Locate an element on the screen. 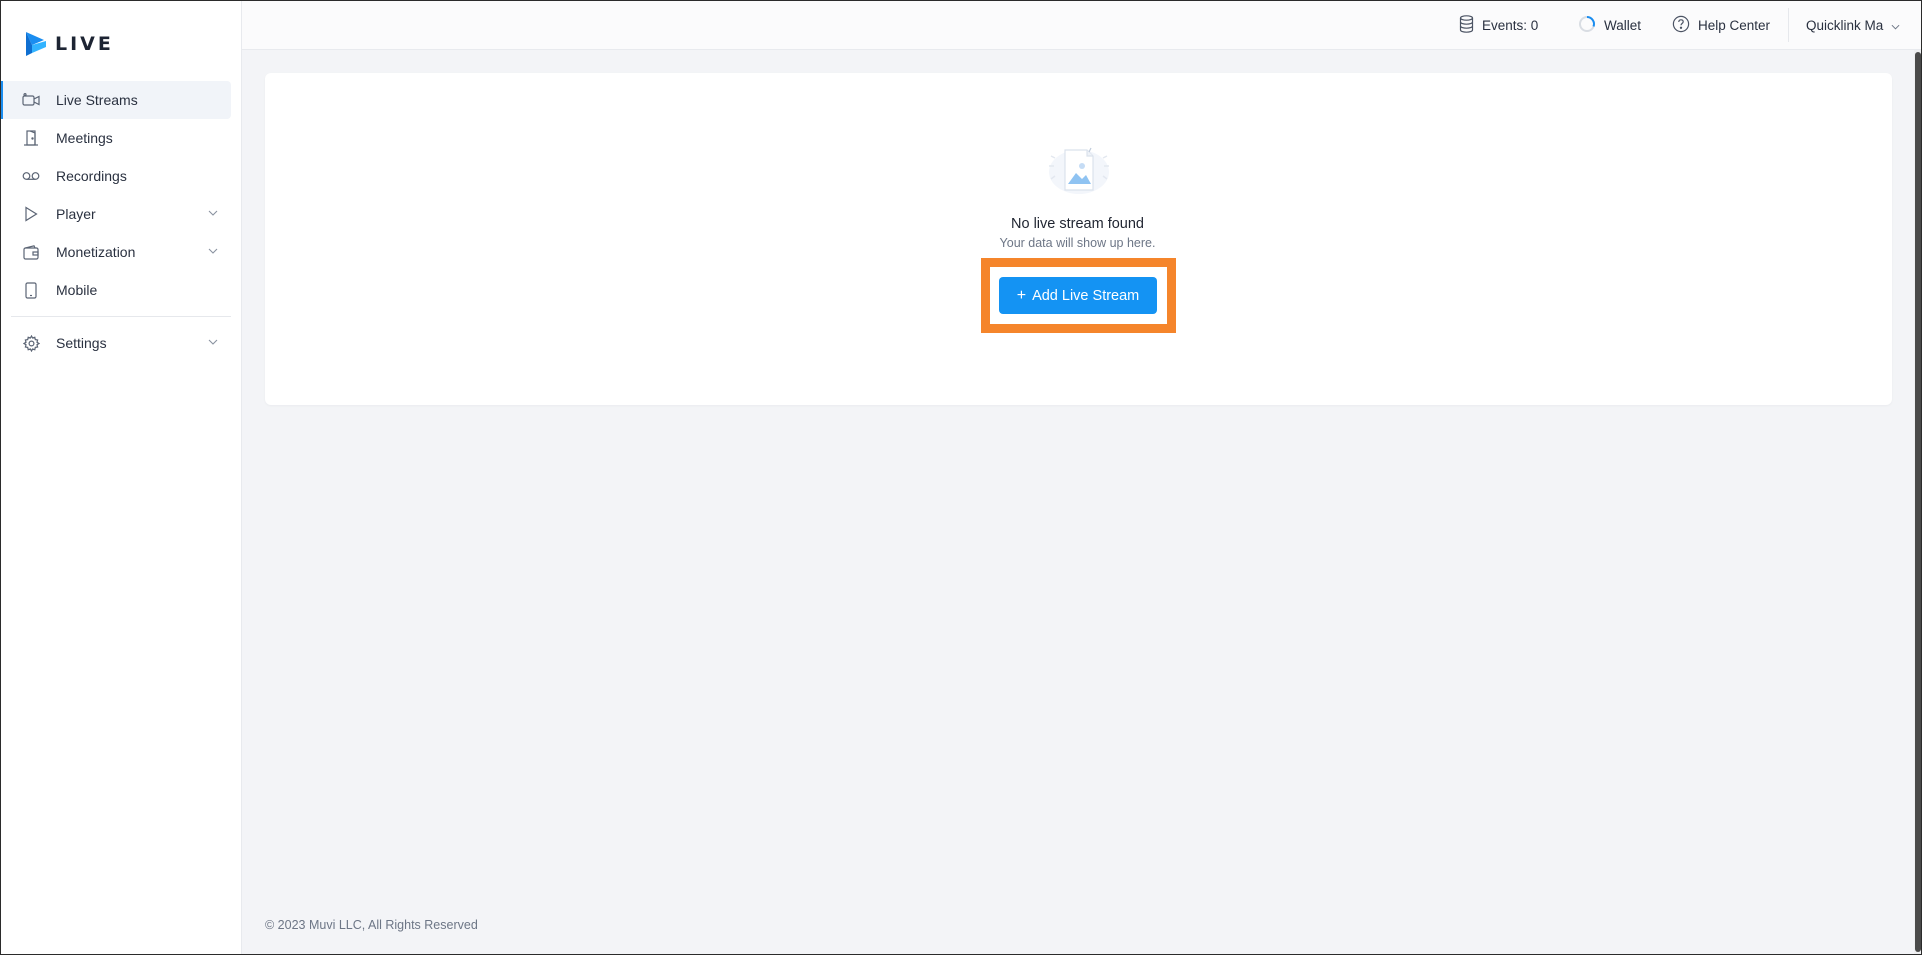 The width and height of the screenshot is (1922, 955). door-icon is located at coordinates (31, 138).